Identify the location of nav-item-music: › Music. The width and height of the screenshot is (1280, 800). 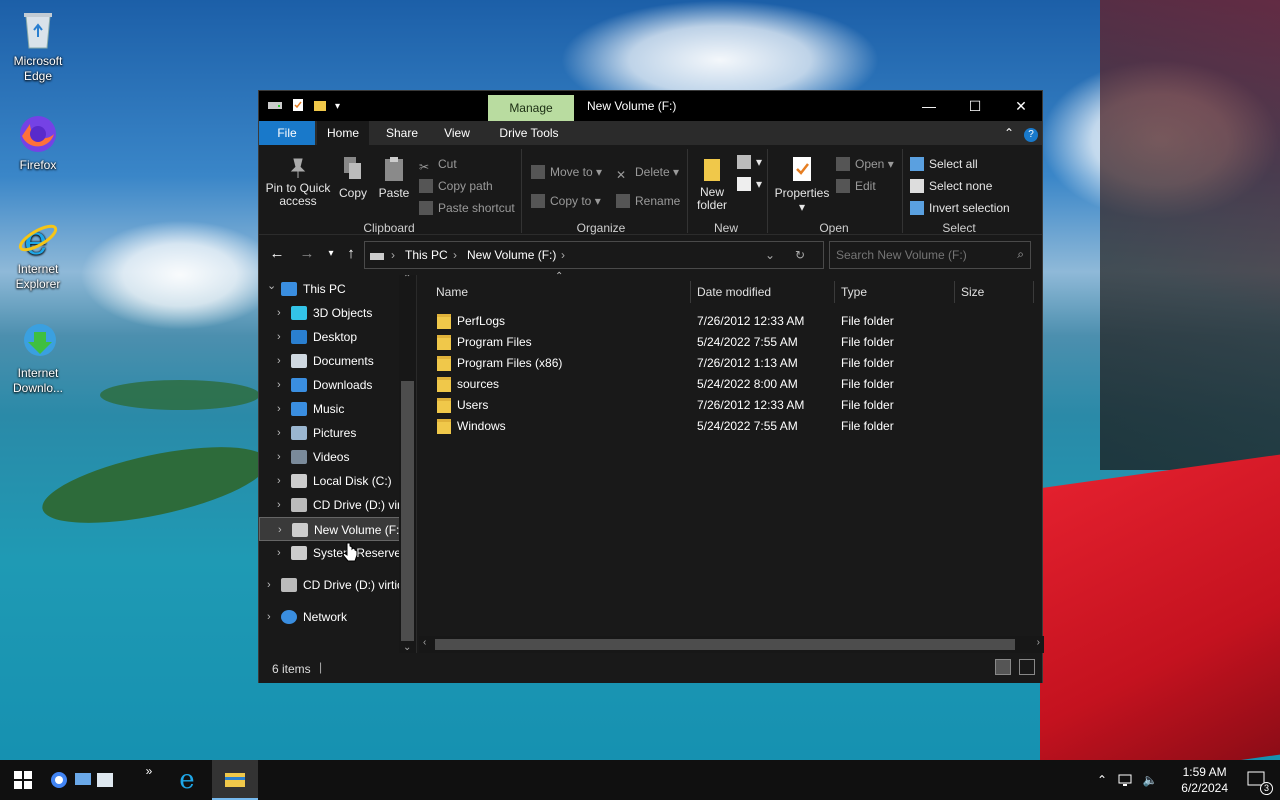
(330, 409).